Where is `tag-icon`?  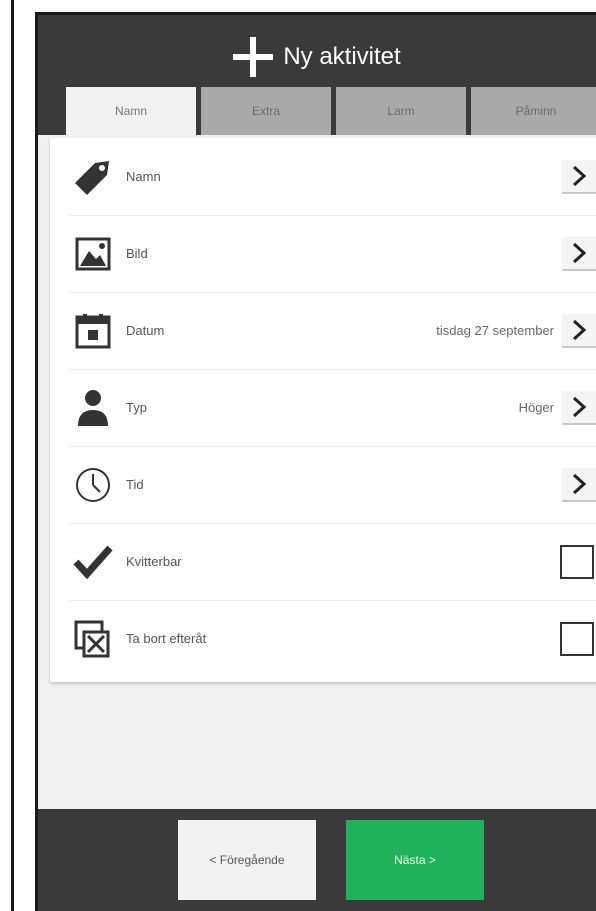
tag-icon is located at coordinates (93, 177).